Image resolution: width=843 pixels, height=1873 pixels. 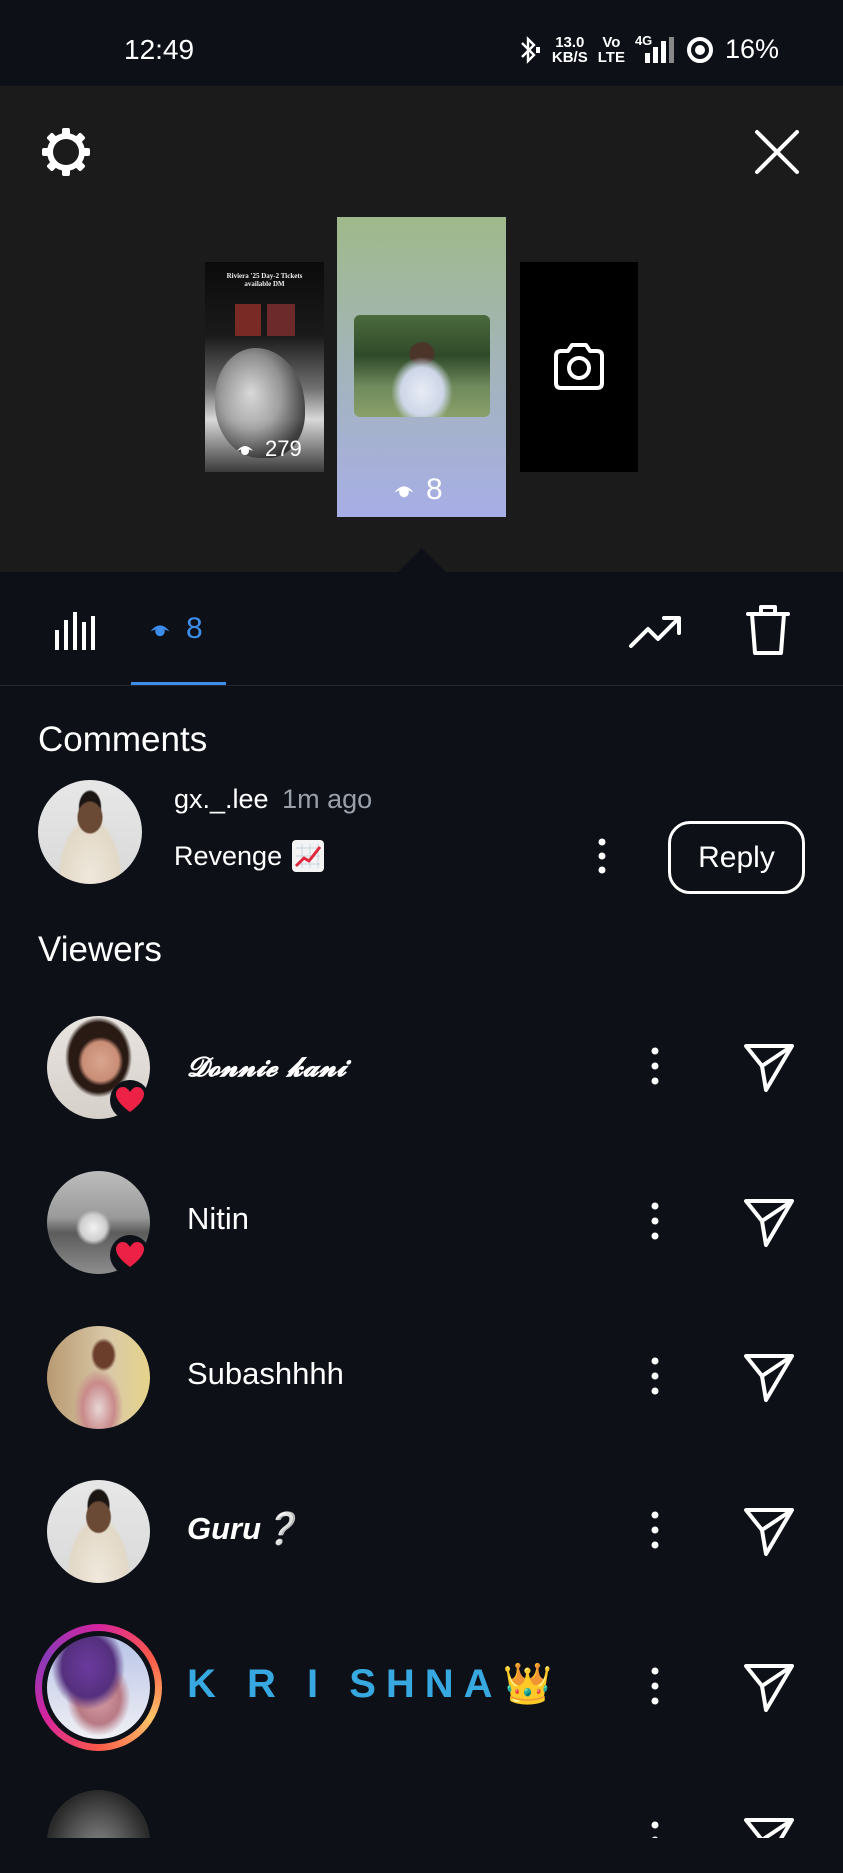 What do you see at coordinates (374, 1683) in the screenshot?
I see `viewer-name: K R I SHNA👑` at bounding box center [374, 1683].